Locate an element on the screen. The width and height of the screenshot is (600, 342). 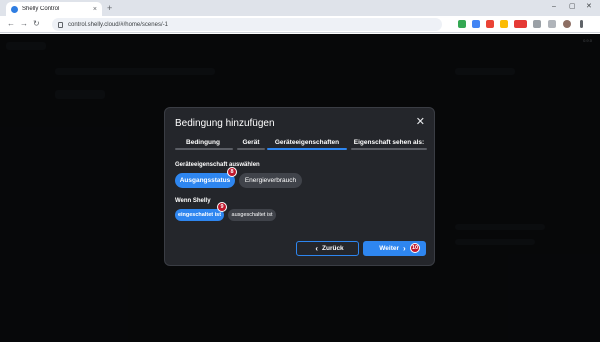
step-badge: 9 is located at coordinates (222, 207).